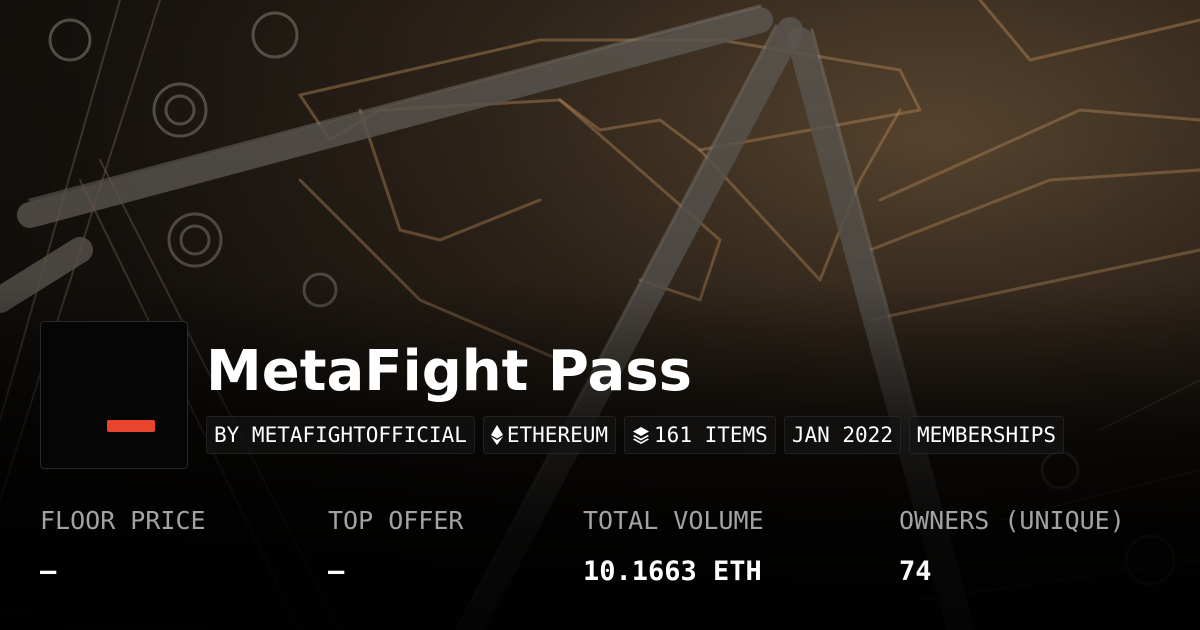  Describe the element at coordinates (1012, 520) in the screenshot. I see `stat-label: OWNERS (UNIQUE)` at that location.